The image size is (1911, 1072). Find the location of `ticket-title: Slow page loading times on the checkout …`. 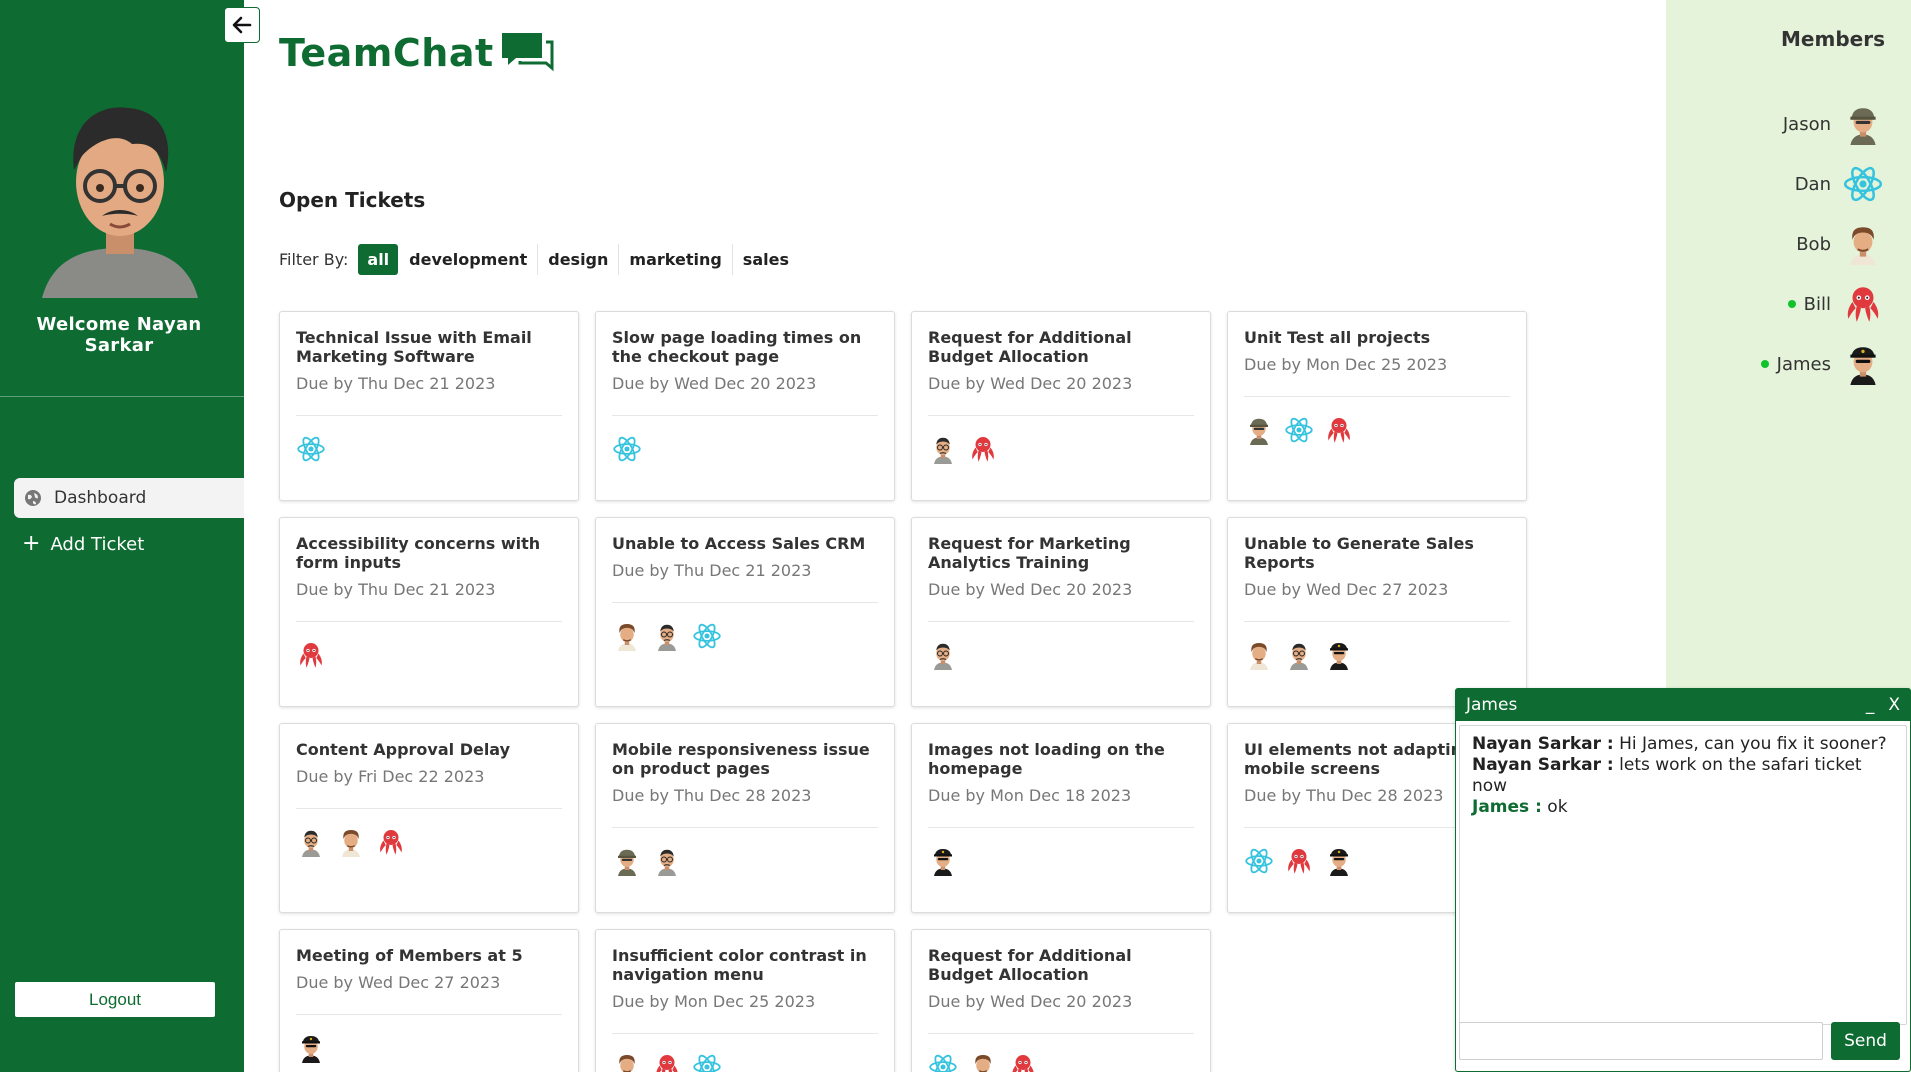

ticket-title: Slow page loading times on the checkout … is located at coordinates (737, 347).